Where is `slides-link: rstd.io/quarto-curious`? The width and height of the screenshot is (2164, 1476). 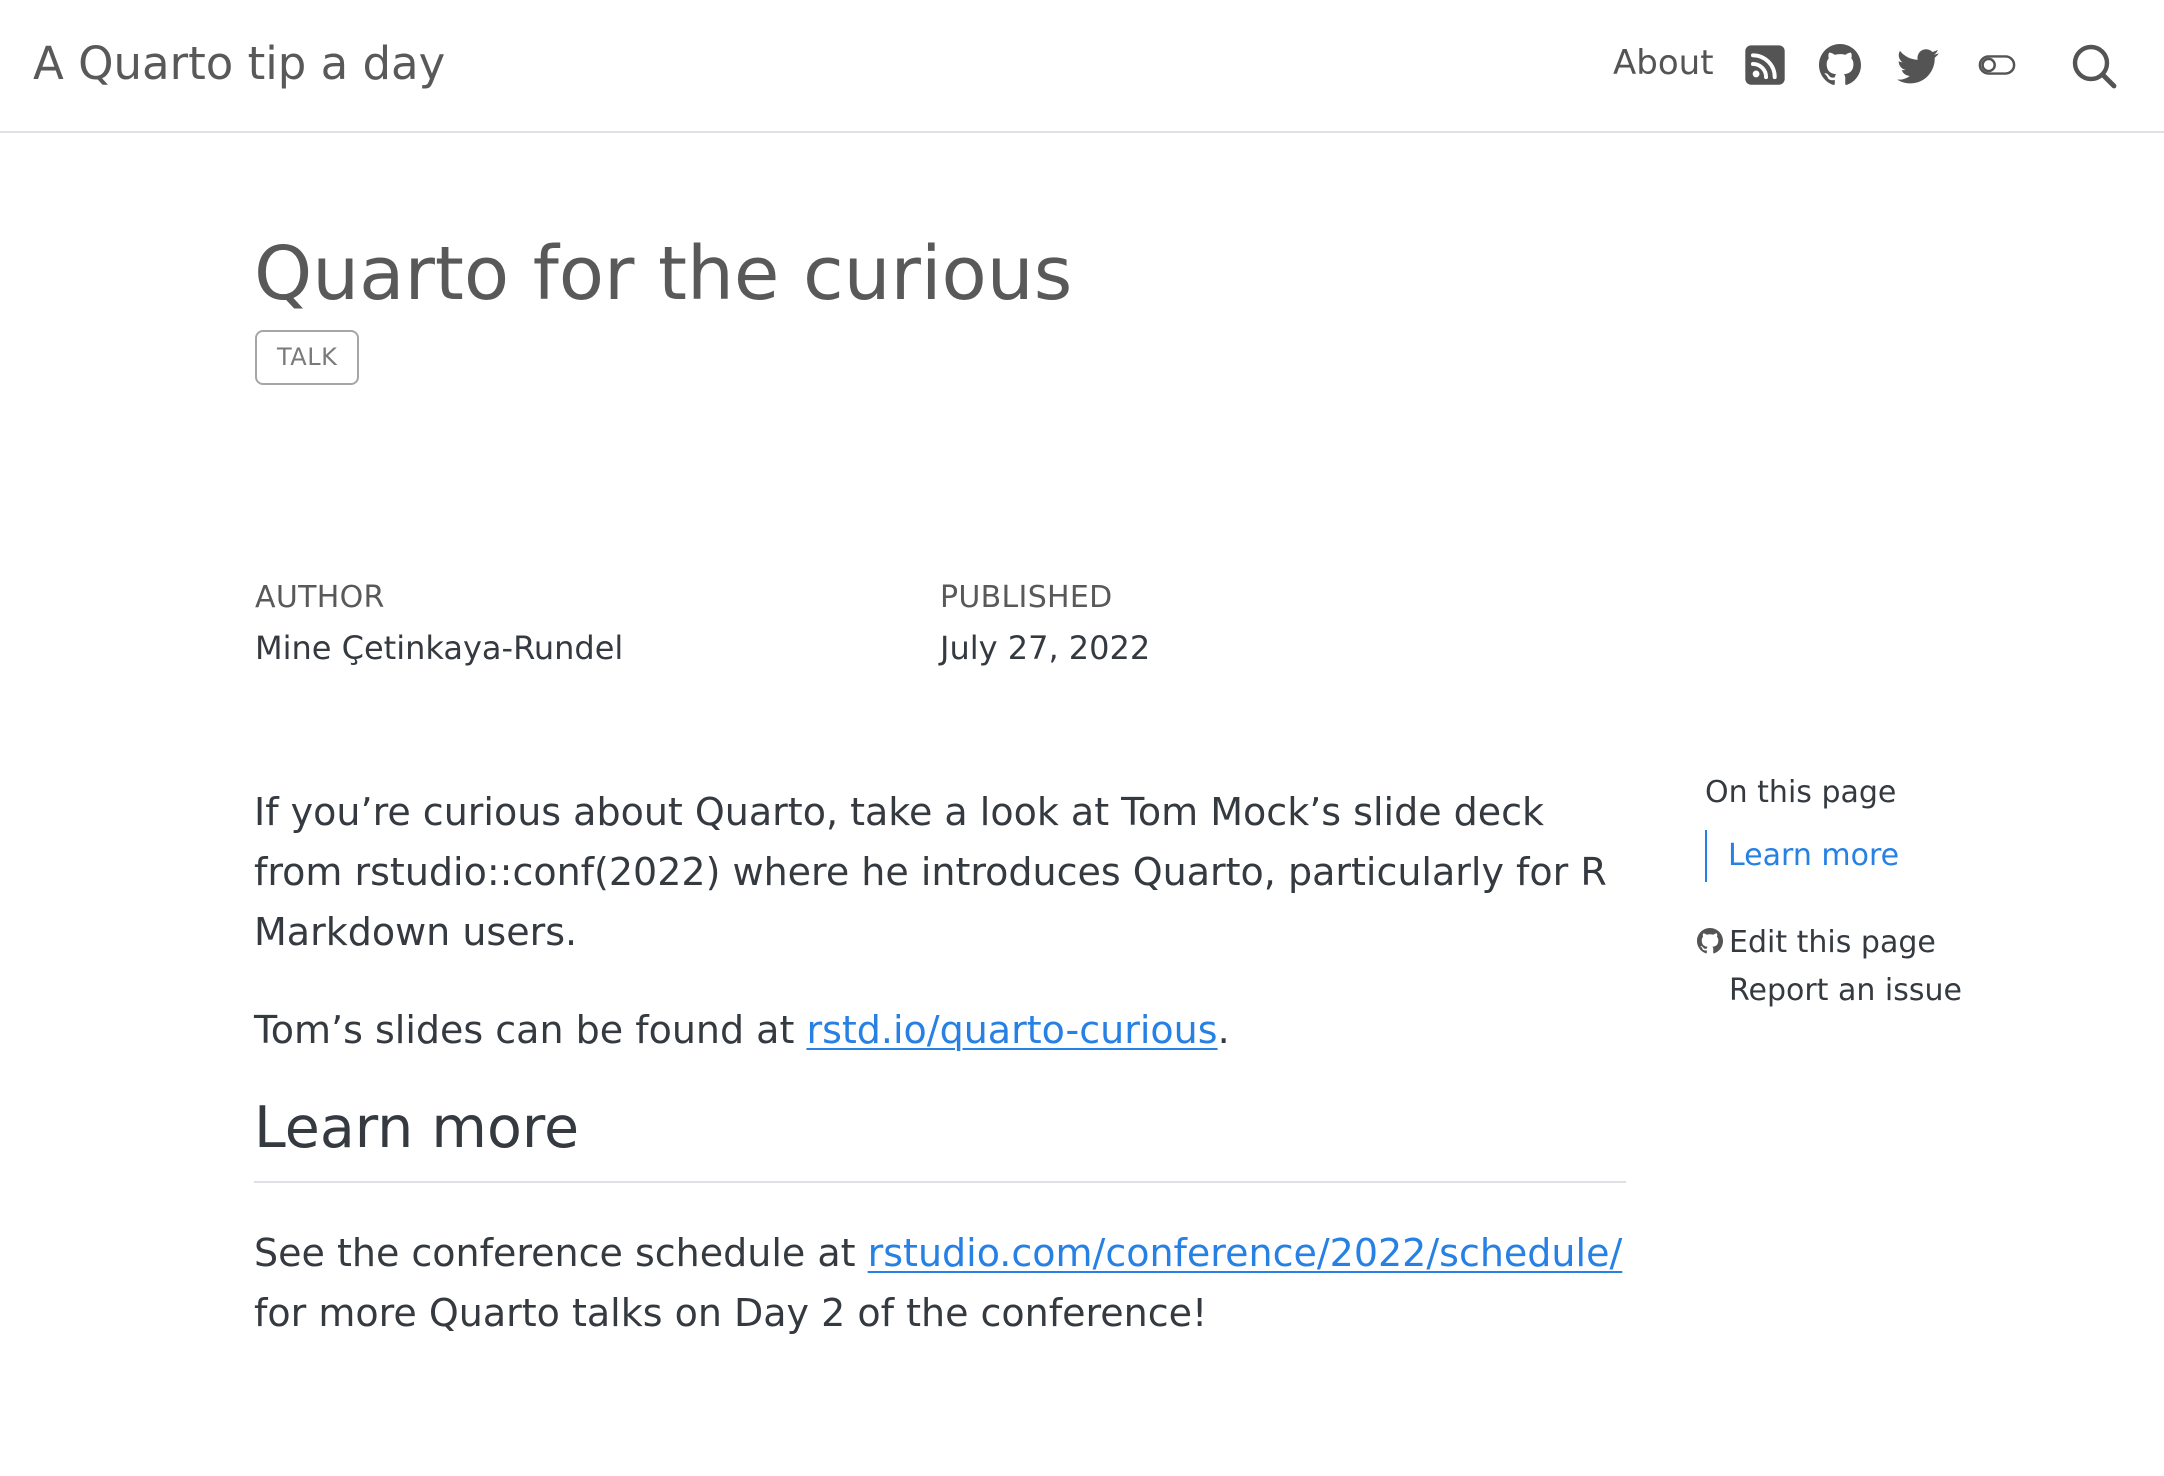
slides-link: rstd.io/quarto-curious is located at coordinates (1011, 1030).